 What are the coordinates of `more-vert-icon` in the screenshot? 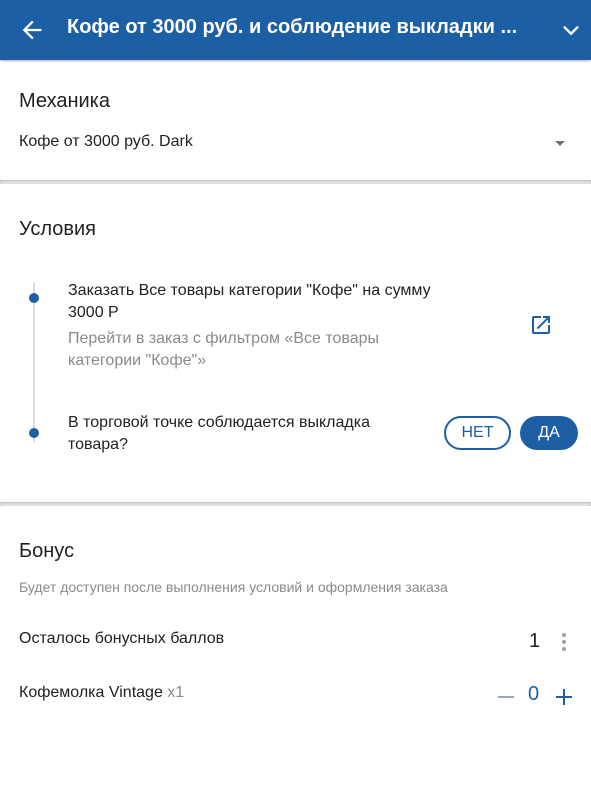 It's located at (564, 642).